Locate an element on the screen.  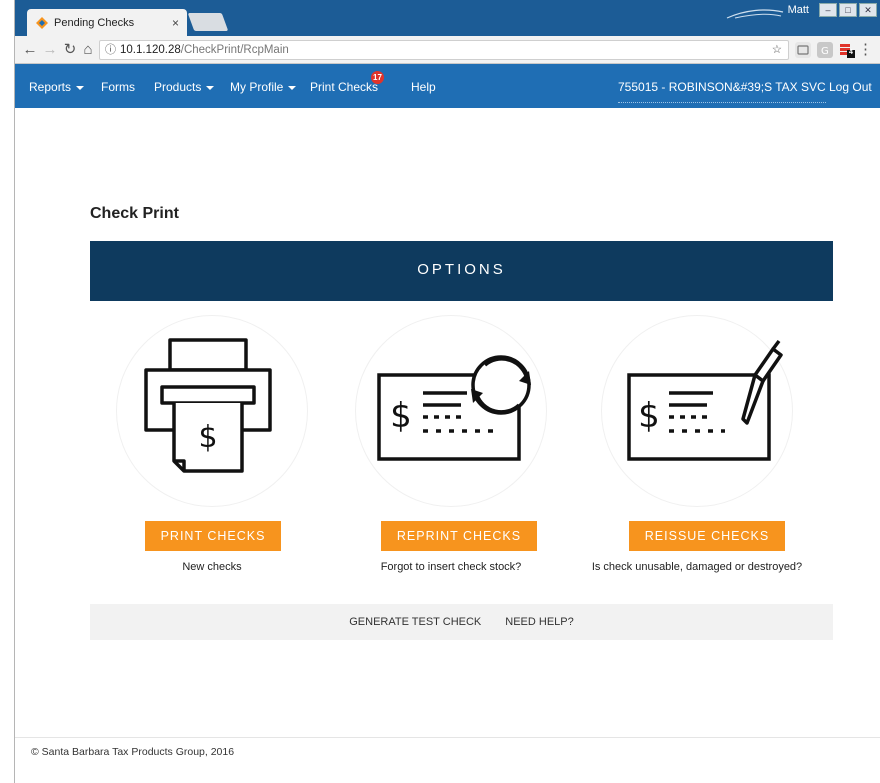
profile-swoosh-icon is located at coordinates (755, 14).